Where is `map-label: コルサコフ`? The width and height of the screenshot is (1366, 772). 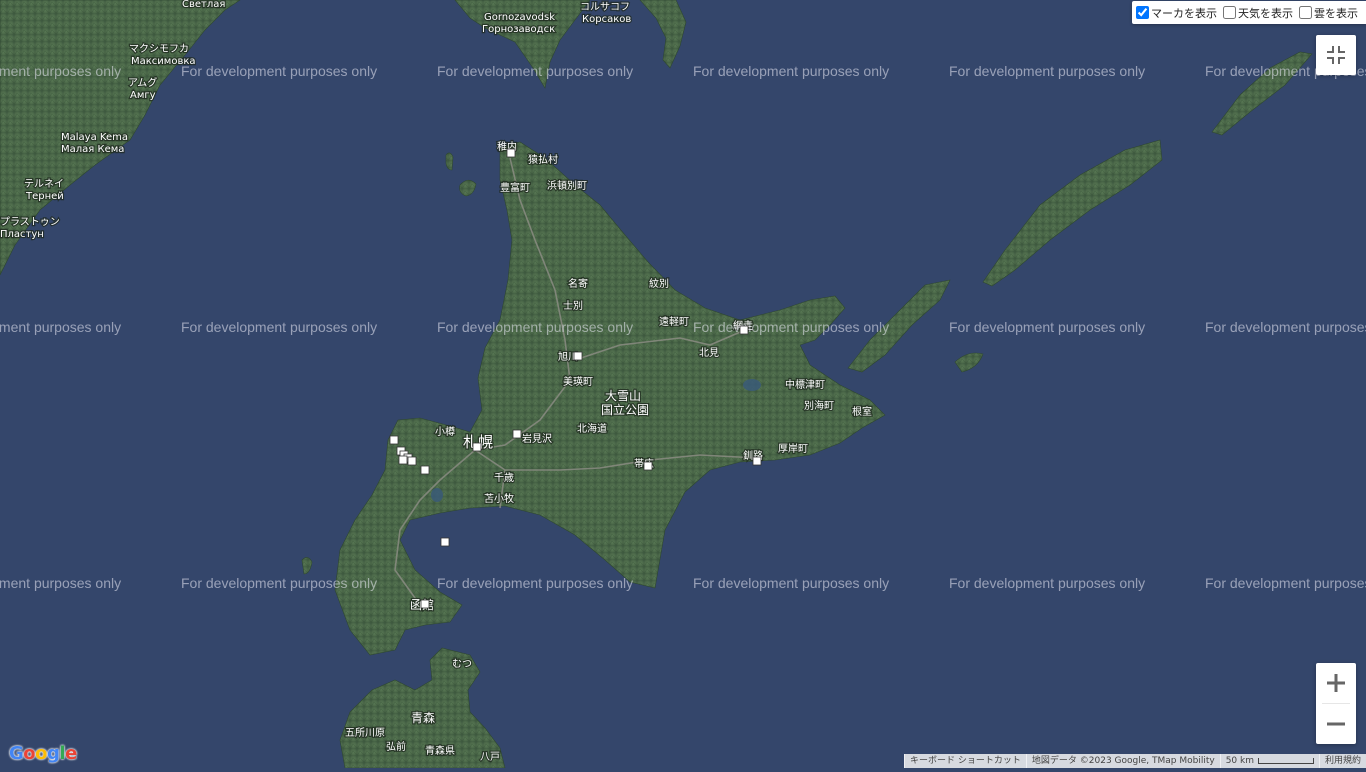 map-label: コルサコフ is located at coordinates (605, 7).